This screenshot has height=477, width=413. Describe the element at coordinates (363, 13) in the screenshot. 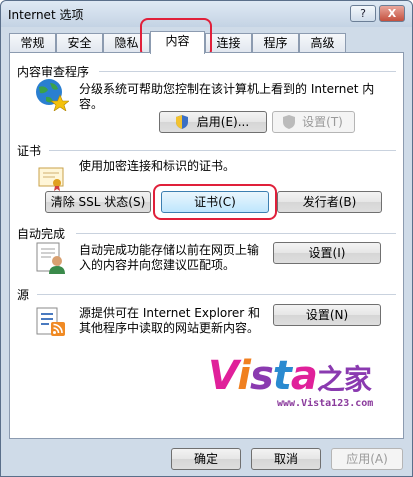

I see `help-button: ?` at that location.